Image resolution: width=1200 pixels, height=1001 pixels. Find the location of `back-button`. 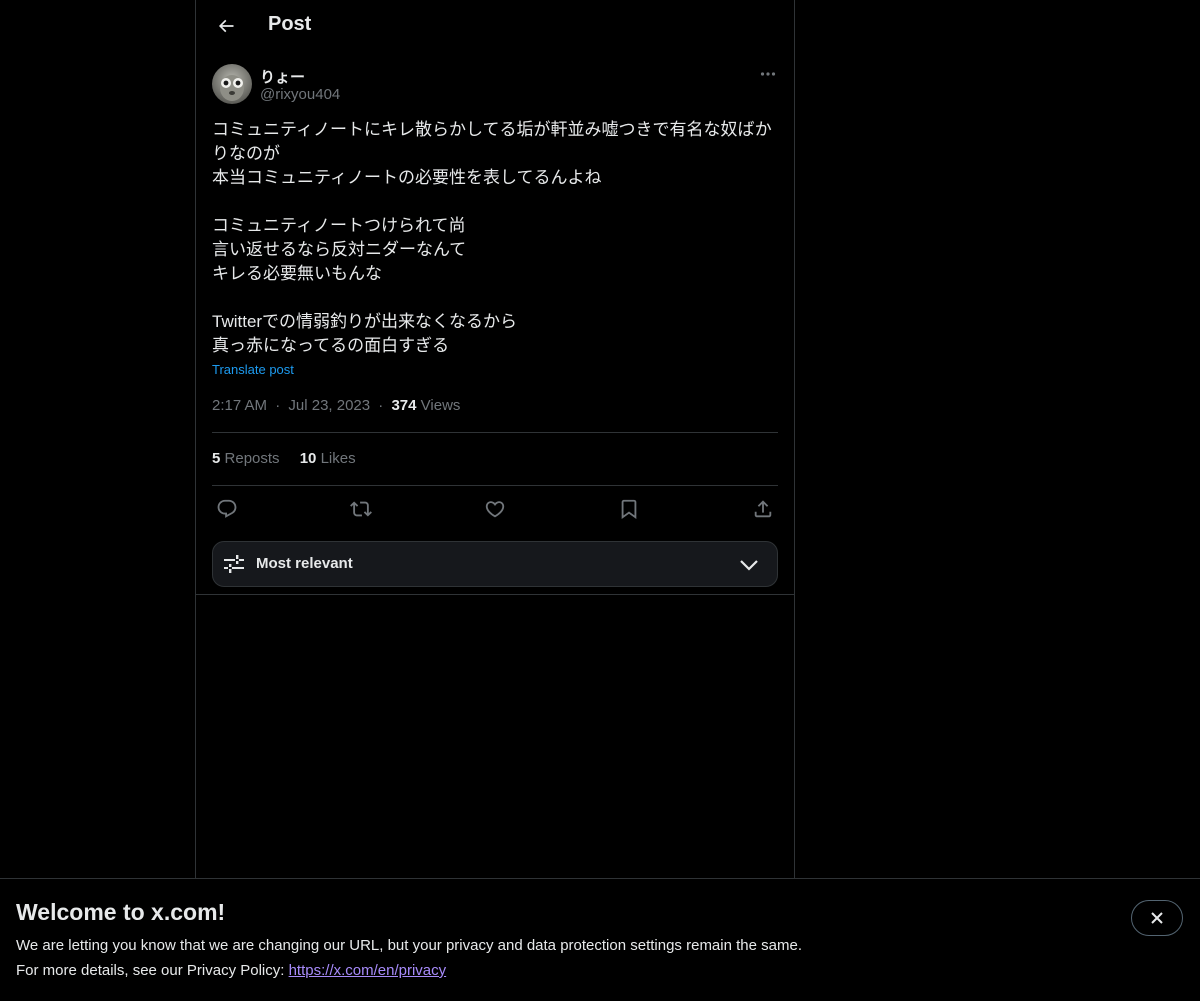

back-button is located at coordinates (226, 26).